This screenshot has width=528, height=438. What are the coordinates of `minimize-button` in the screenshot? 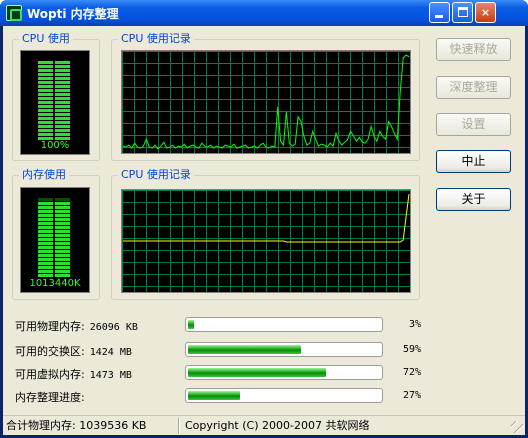 It's located at (439, 12).